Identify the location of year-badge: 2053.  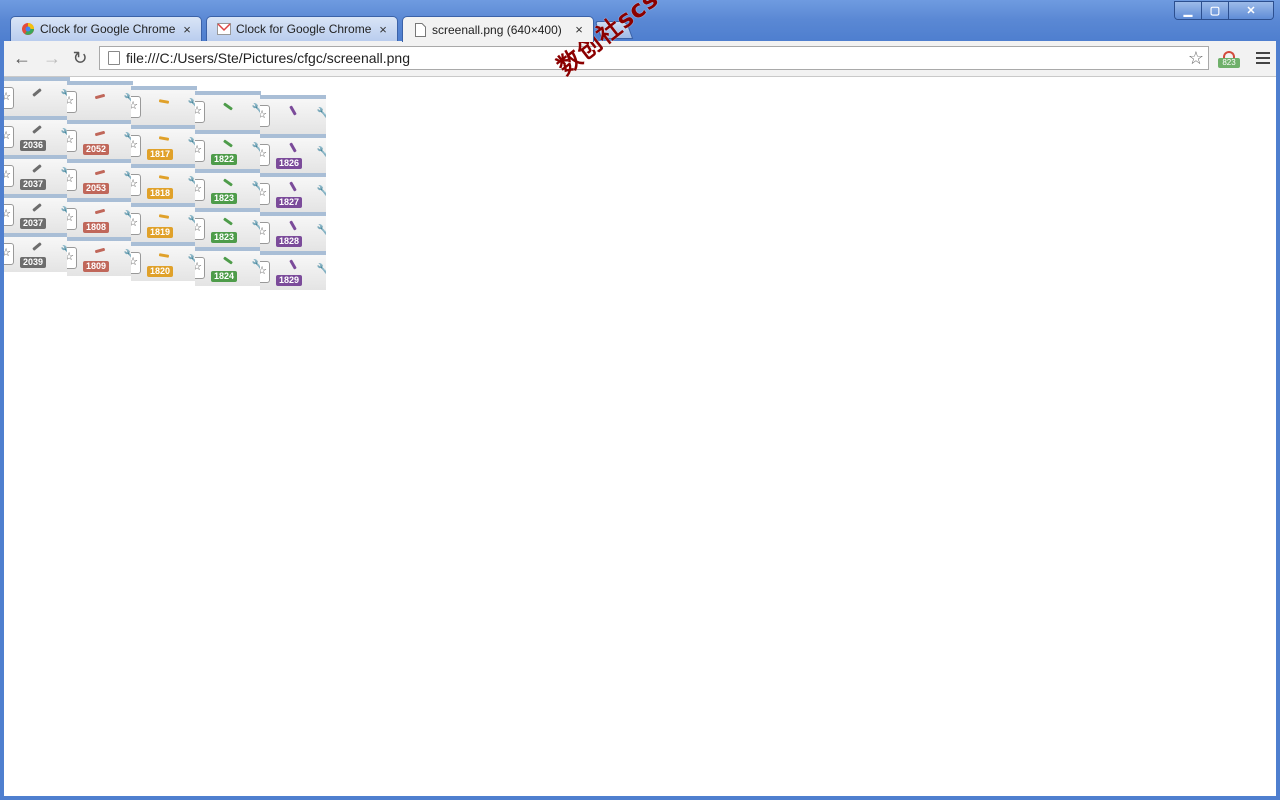
(96, 188).